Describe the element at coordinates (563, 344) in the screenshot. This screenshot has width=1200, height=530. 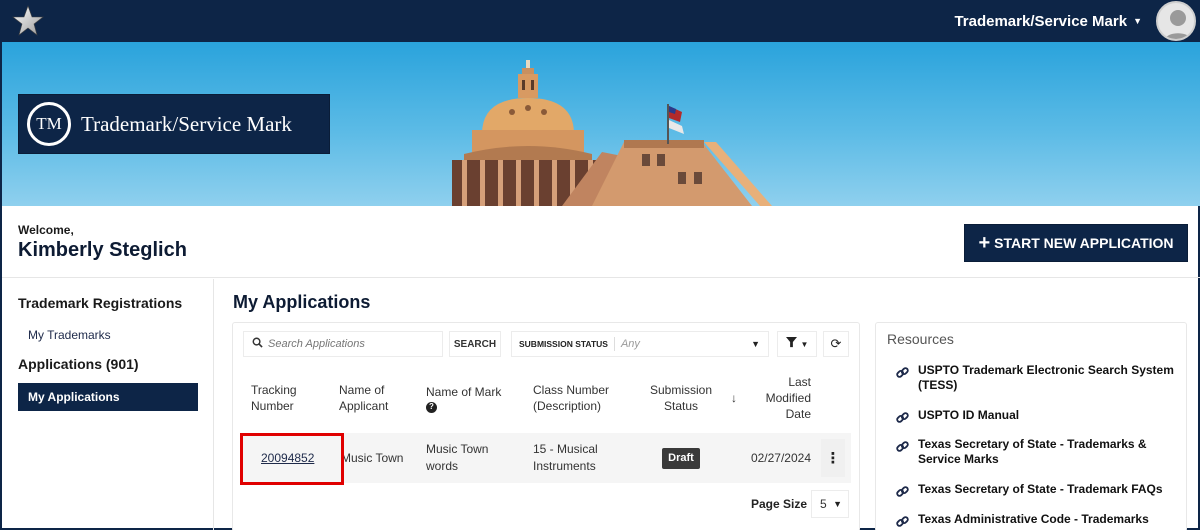
I see `submission-status-label: SUBMISSION STATUS` at that location.